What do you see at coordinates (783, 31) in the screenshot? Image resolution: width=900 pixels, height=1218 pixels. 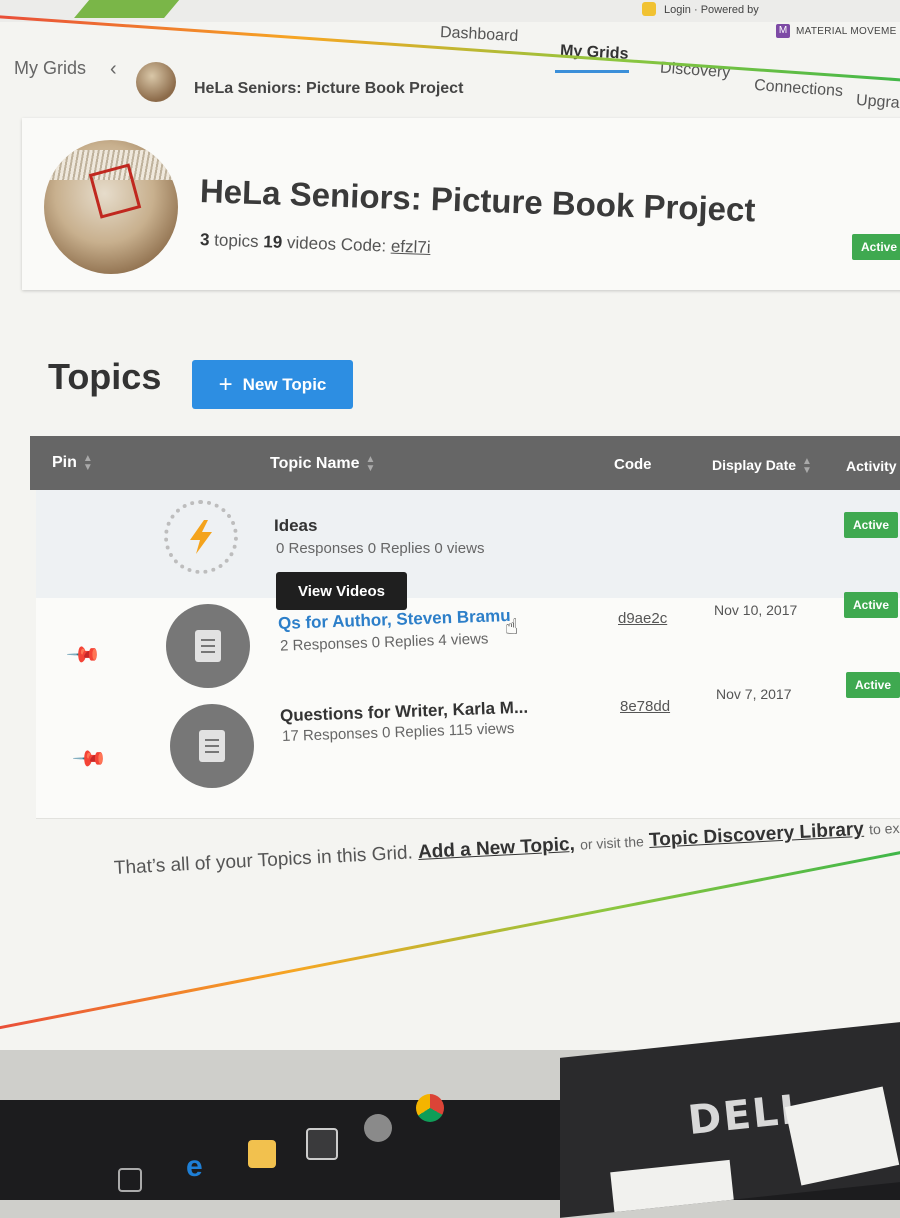 I see `bookmark-icon: M` at bounding box center [783, 31].